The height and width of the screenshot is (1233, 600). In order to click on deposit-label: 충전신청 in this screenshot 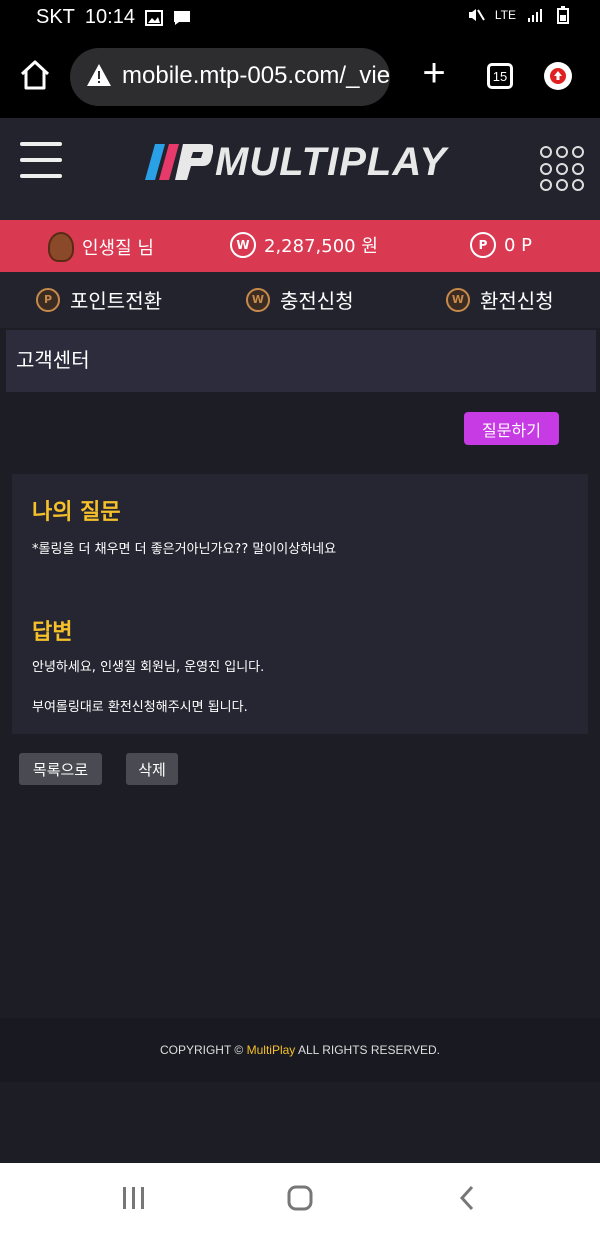, I will do `click(317, 301)`.